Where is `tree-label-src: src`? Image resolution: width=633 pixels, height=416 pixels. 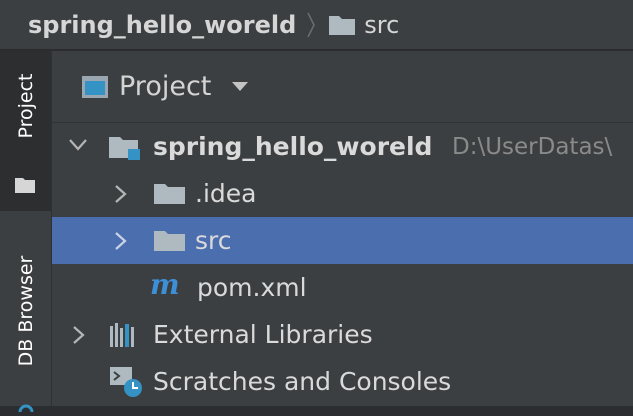 tree-label-src: src is located at coordinates (213, 240).